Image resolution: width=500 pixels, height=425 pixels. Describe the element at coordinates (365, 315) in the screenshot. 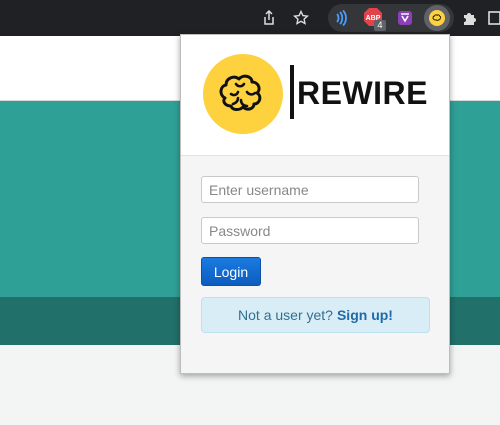

I see `signup-link: Sign up!` at that location.